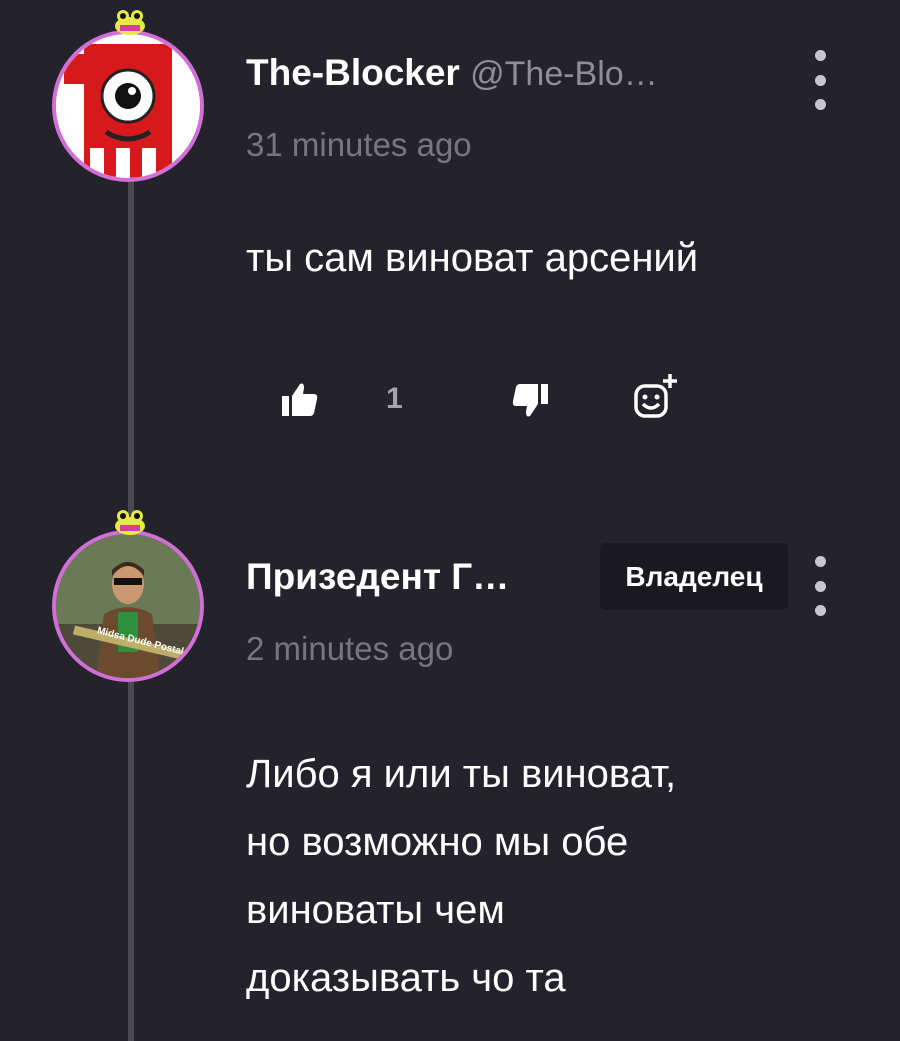 The width and height of the screenshot is (900, 1041). I want to click on owner-badge: Владелец, so click(694, 576).